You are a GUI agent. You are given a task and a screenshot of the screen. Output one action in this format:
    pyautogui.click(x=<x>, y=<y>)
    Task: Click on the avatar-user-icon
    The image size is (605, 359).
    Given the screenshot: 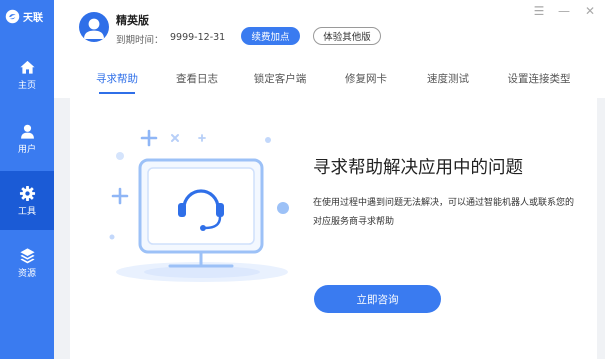 What is the action you would take?
    pyautogui.click(x=94, y=28)
    